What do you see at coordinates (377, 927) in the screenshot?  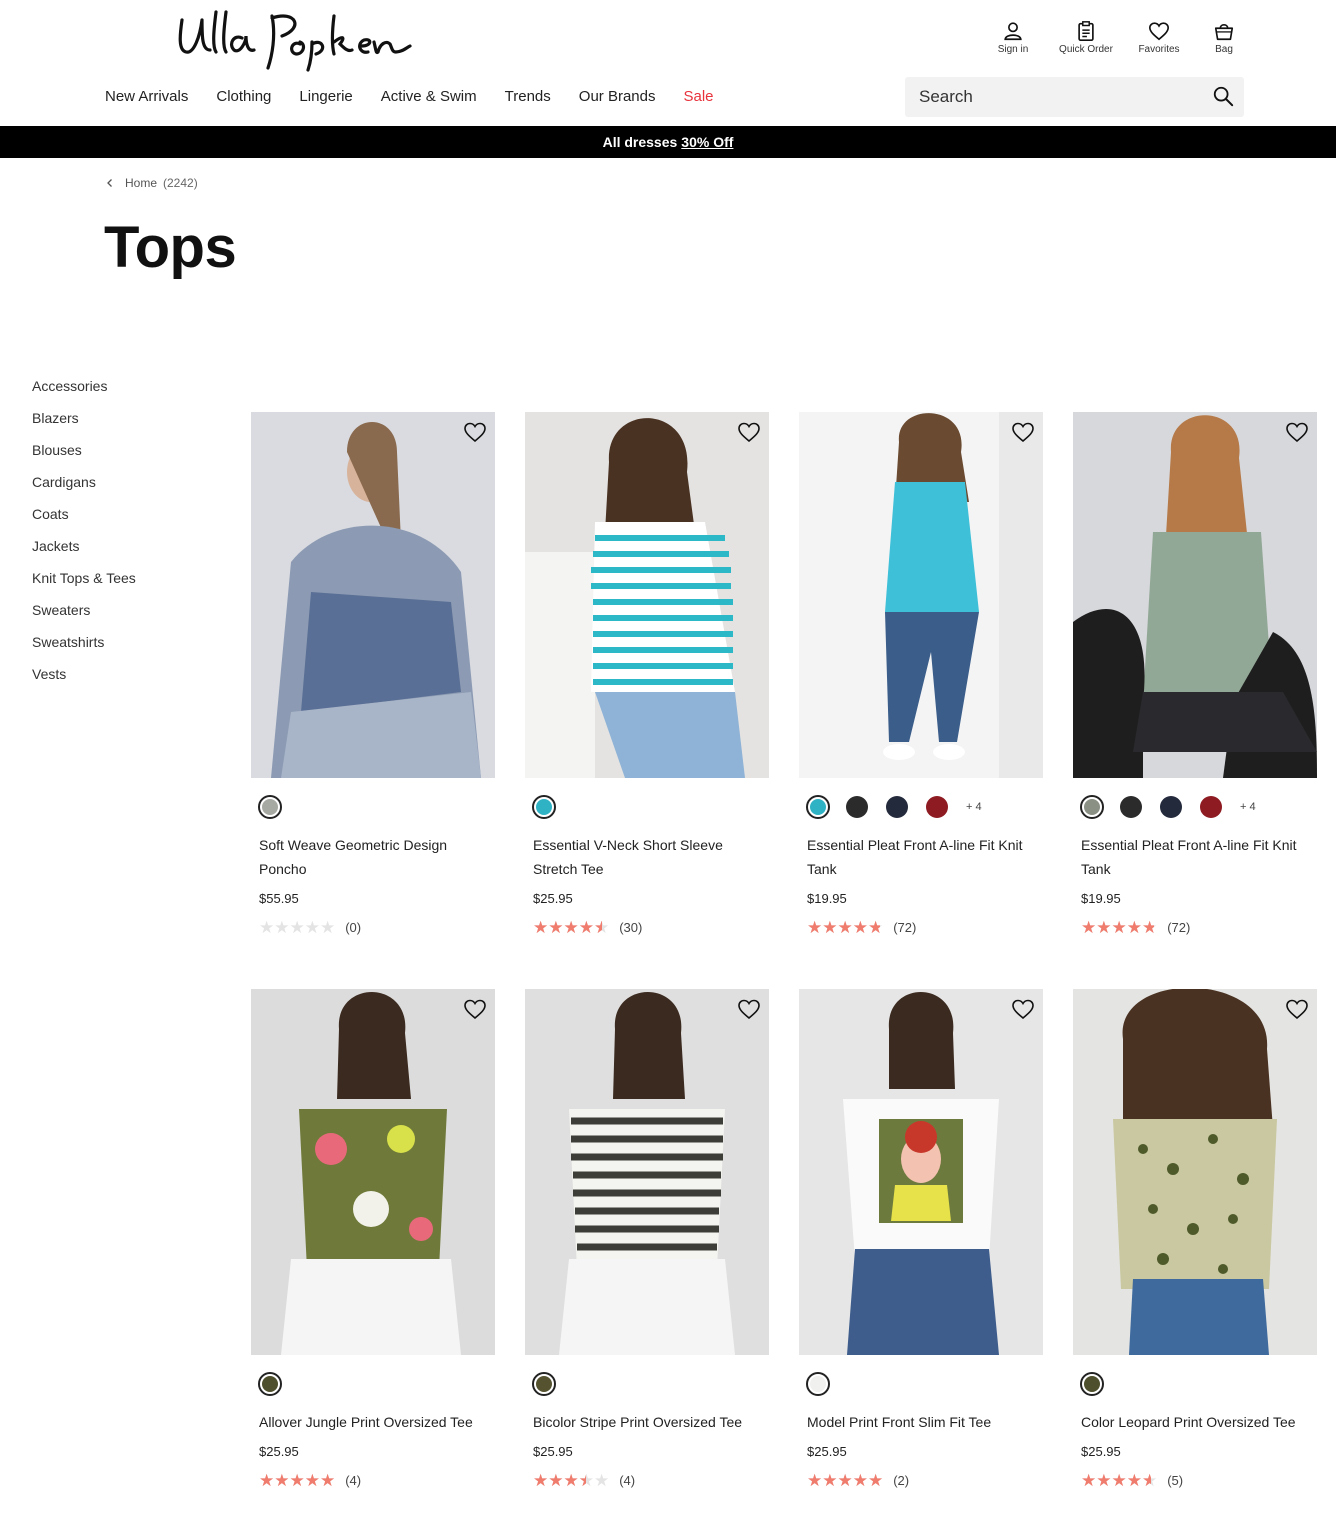 I see `product-rating: ★★★★★★★★★★ (0)` at bounding box center [377, 927].